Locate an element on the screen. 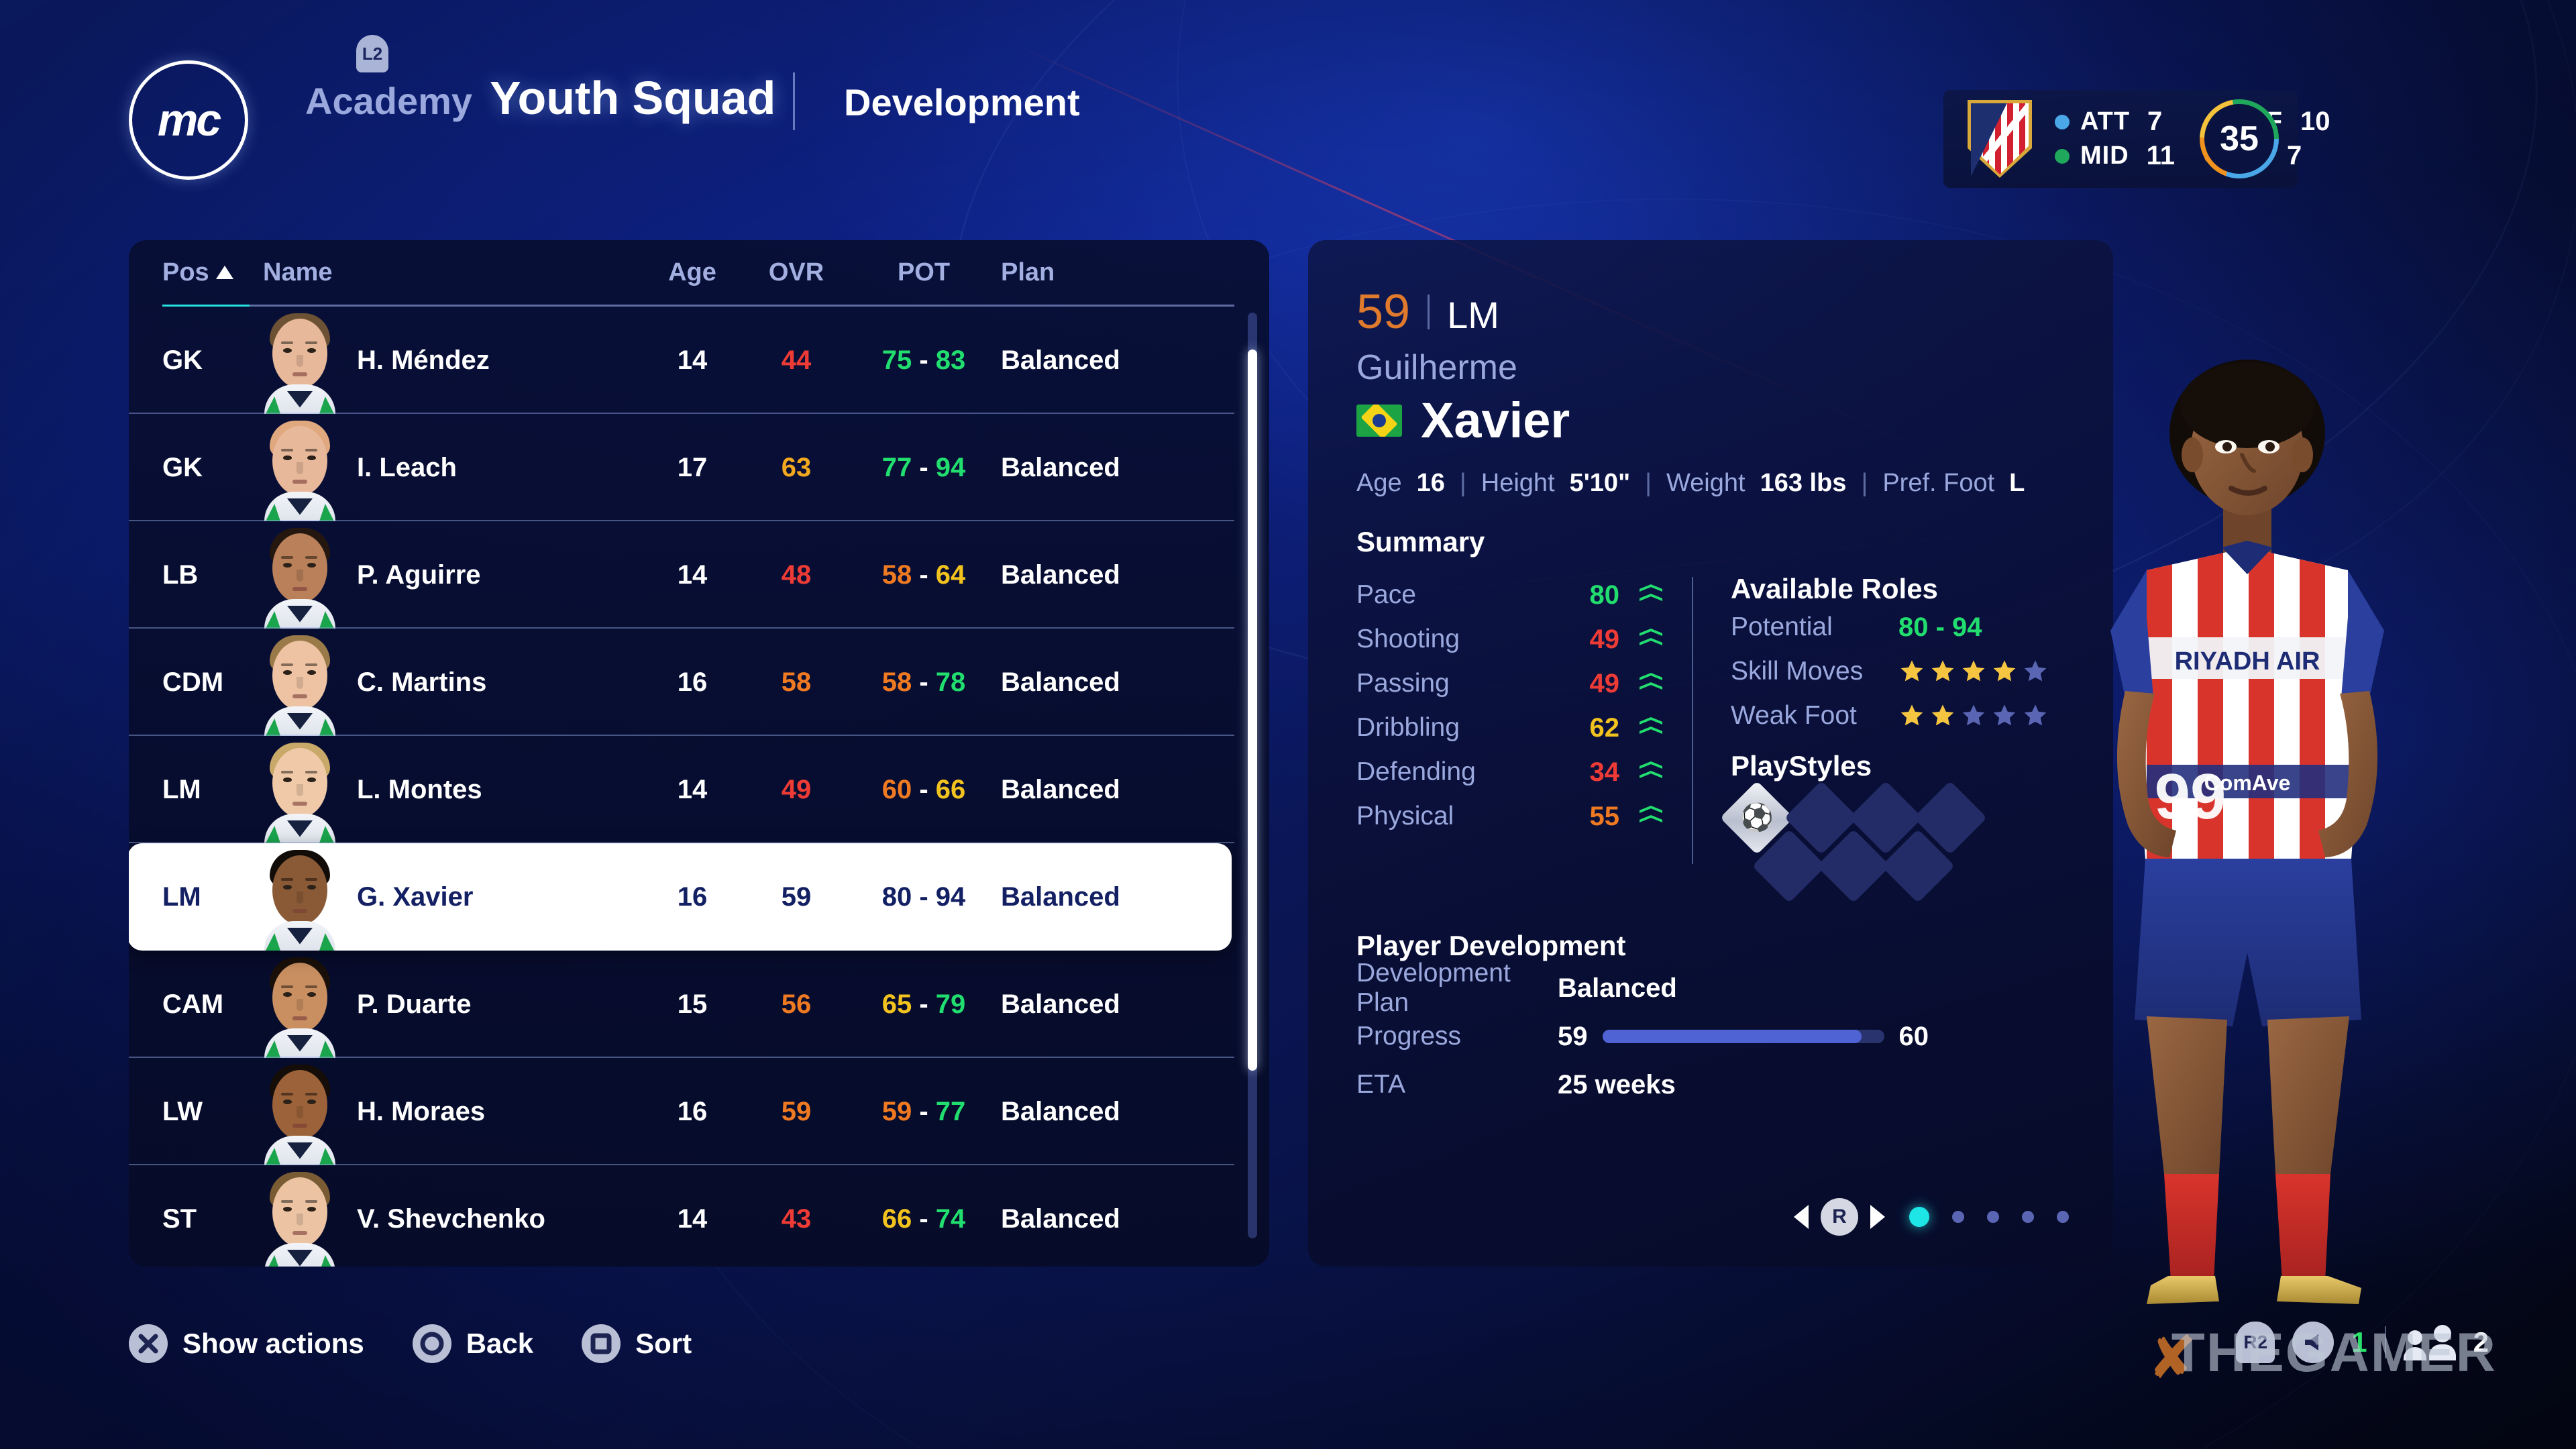 This screenshot has height=1449, width=2576. stat-name: Defending is located at coordinates (1416, 771).